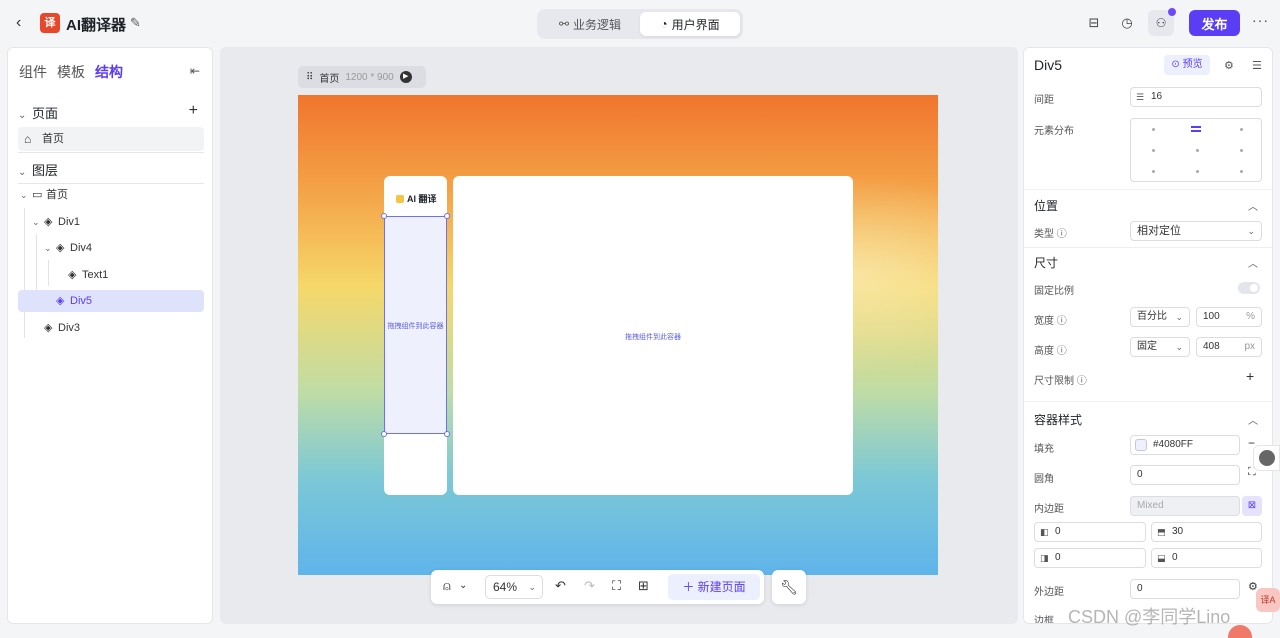  I want to click on zoom-select: 64% ⌄, so click(514, 587).